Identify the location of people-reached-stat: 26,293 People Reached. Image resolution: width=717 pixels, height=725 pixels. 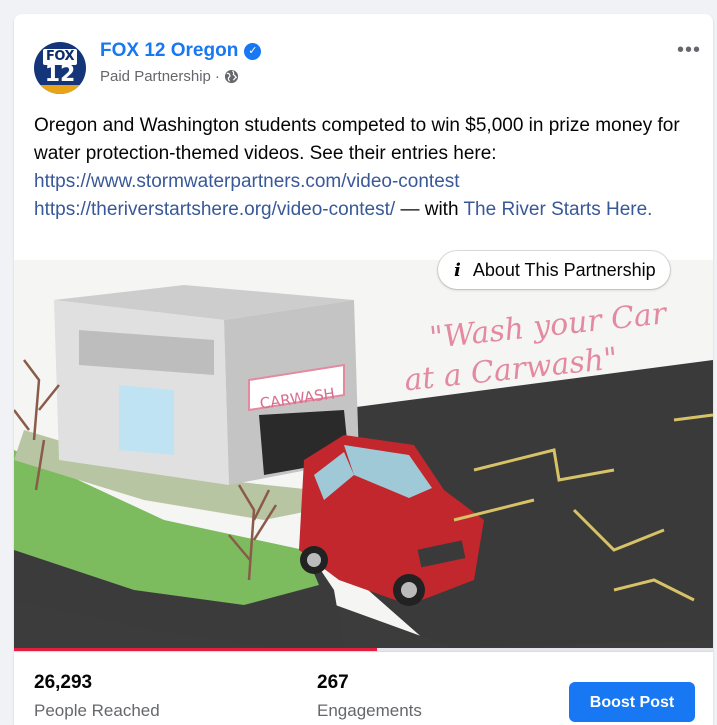
(97, 697).